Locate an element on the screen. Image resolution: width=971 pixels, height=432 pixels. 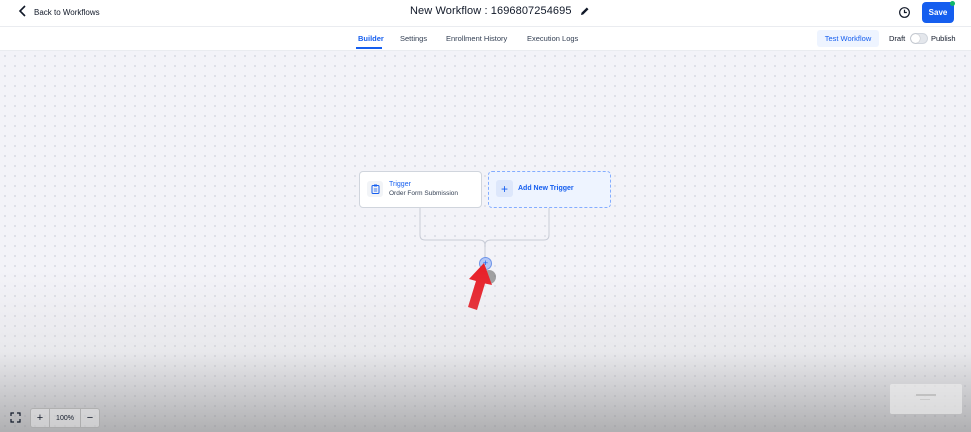
draft-label: Draft is located at coordinates (897, 38).